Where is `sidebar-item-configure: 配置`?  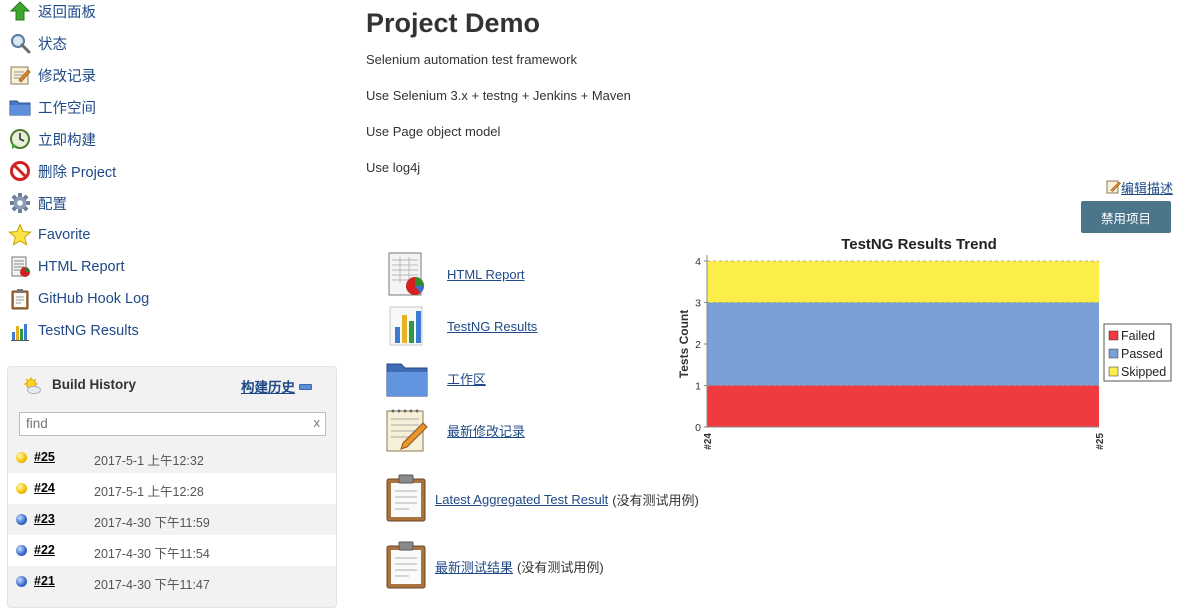
sidebar-item-configure: 配置 is located at coordinates (37, 203).